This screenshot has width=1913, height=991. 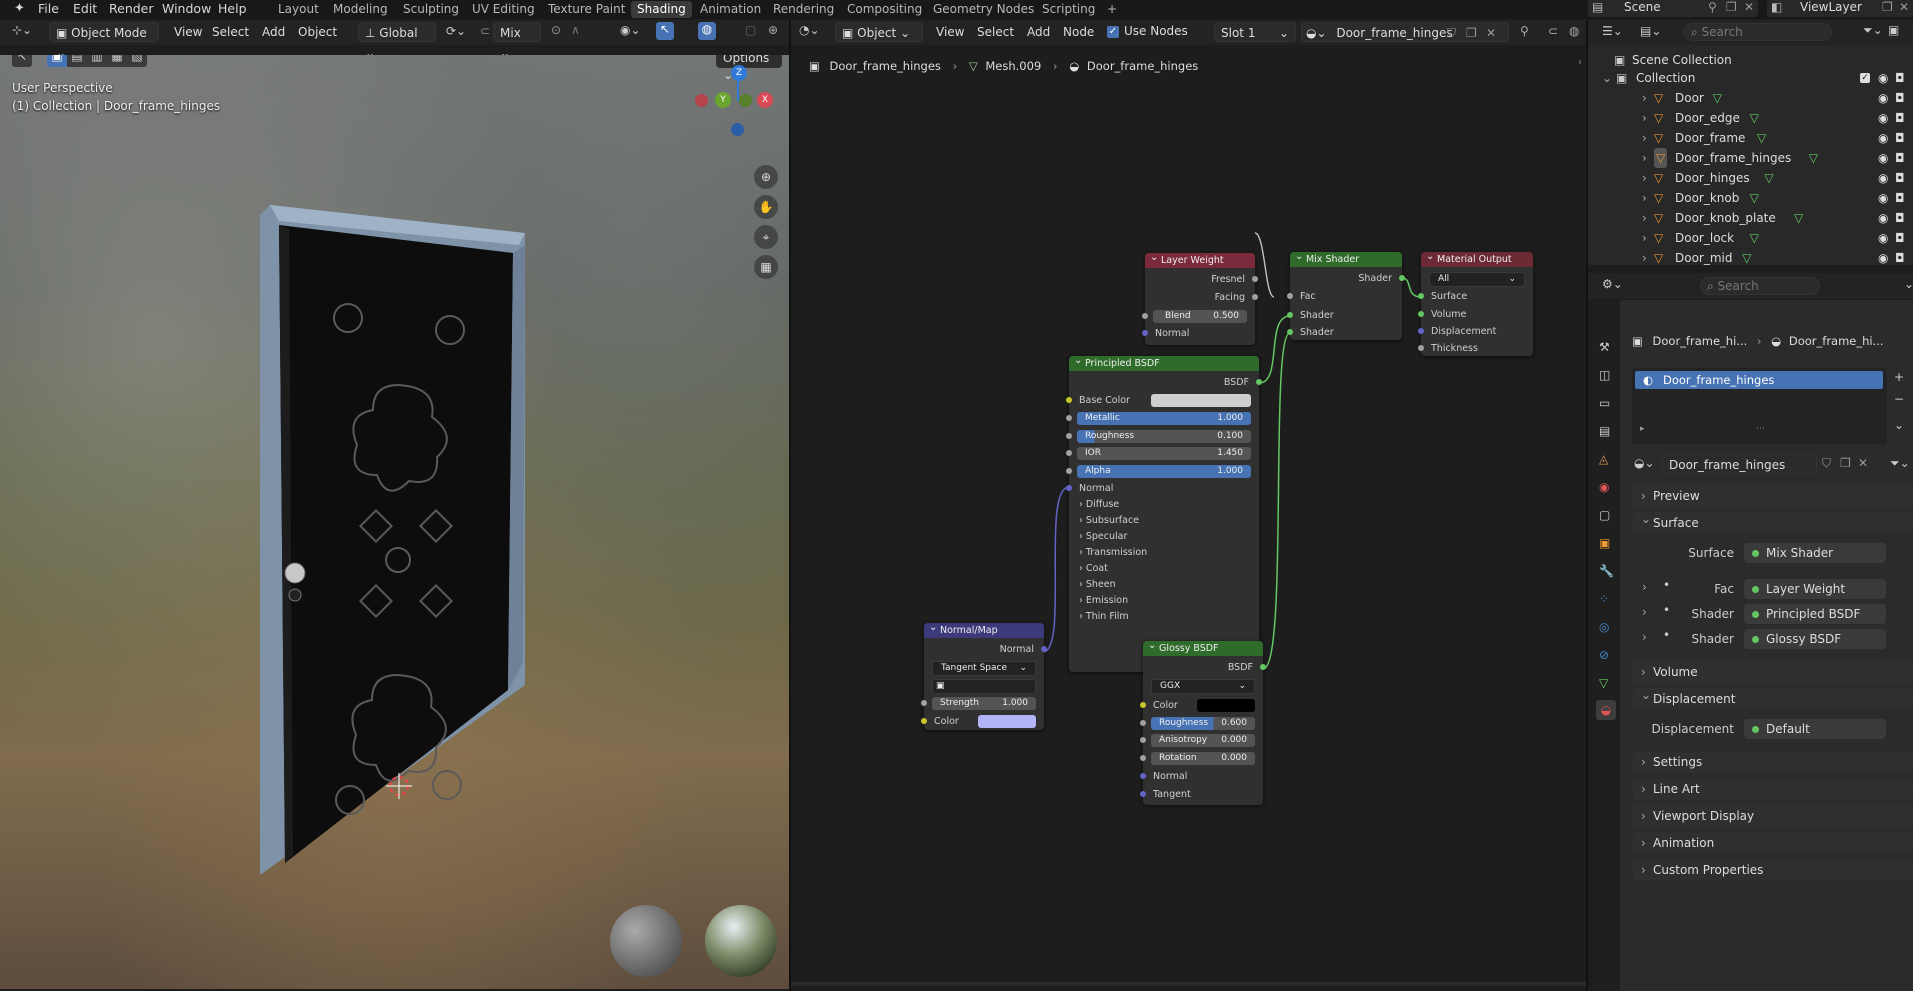 What do you see at coordinates (1069, 418) in the screenshot?
I see `metallic-socket` at bounding box center [1069, 418].